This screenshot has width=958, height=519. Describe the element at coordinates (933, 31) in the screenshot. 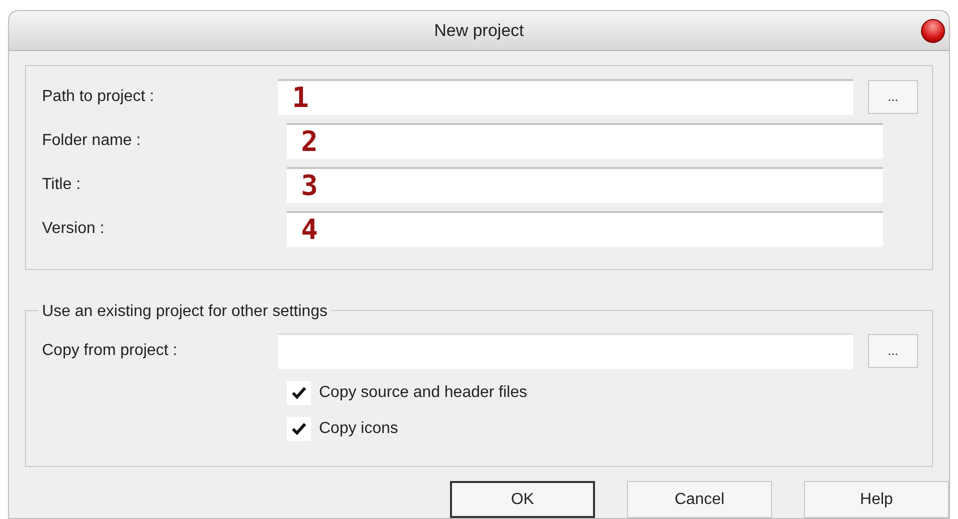

I see `close-button` at that location.